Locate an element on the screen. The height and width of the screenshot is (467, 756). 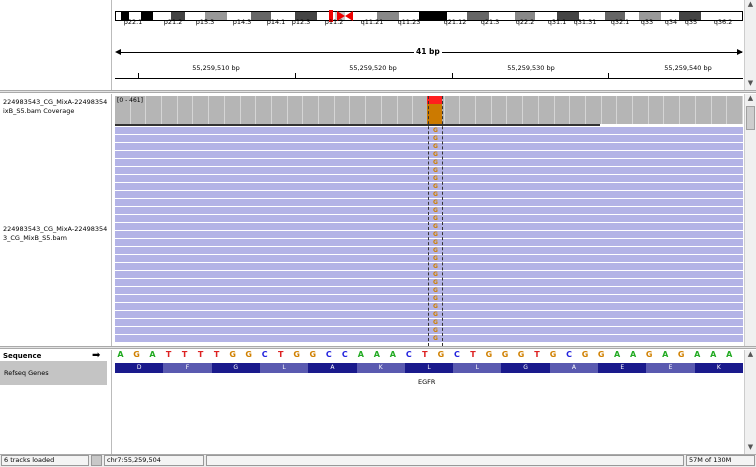
band-label: q31.31 is located at coordinates (585, 22).